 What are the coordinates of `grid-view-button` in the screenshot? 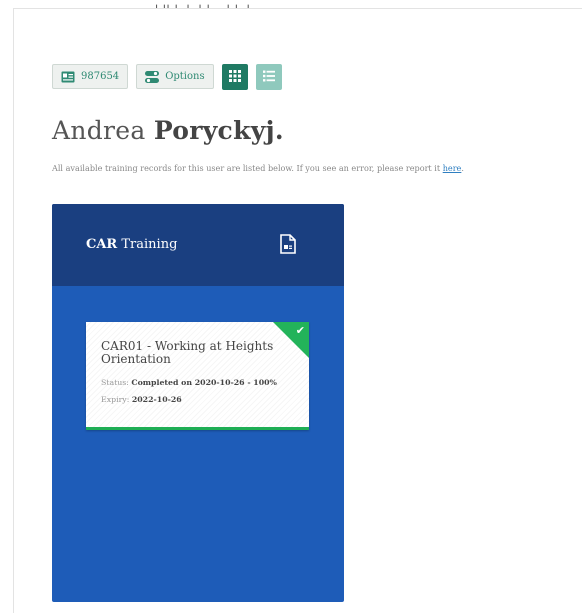 It's located at (234, 76).